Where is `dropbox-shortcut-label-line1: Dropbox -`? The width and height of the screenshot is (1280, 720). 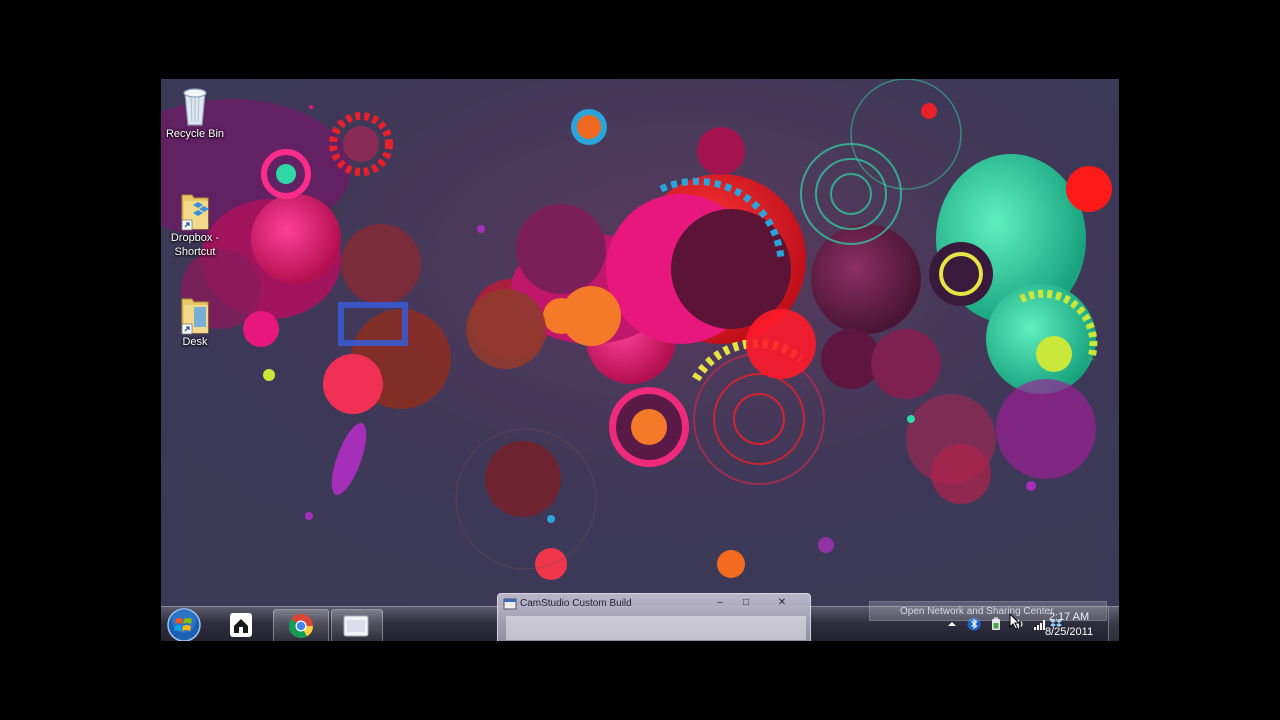
dropbox-shortcut-label-line1: Dropbox - is located at coordinates (195, 238).